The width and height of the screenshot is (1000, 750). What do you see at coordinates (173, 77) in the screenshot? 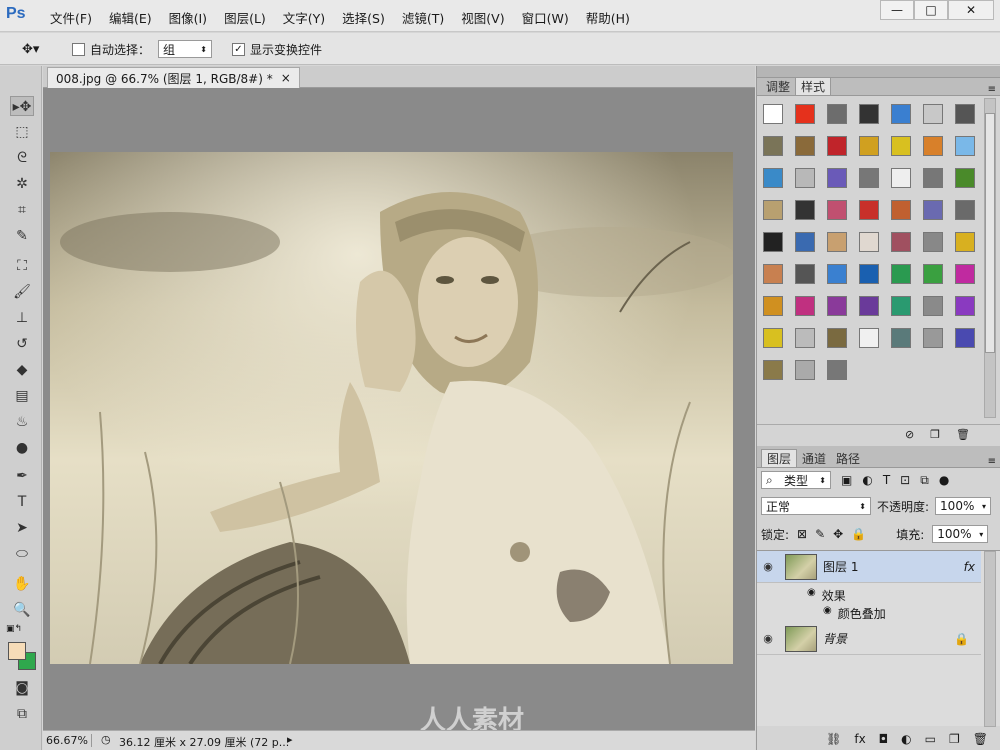
I see `document-tab: 008.jpg @ 66.7% (图层 1, RGB/8#) * ×` at bounding box center [173, 77].